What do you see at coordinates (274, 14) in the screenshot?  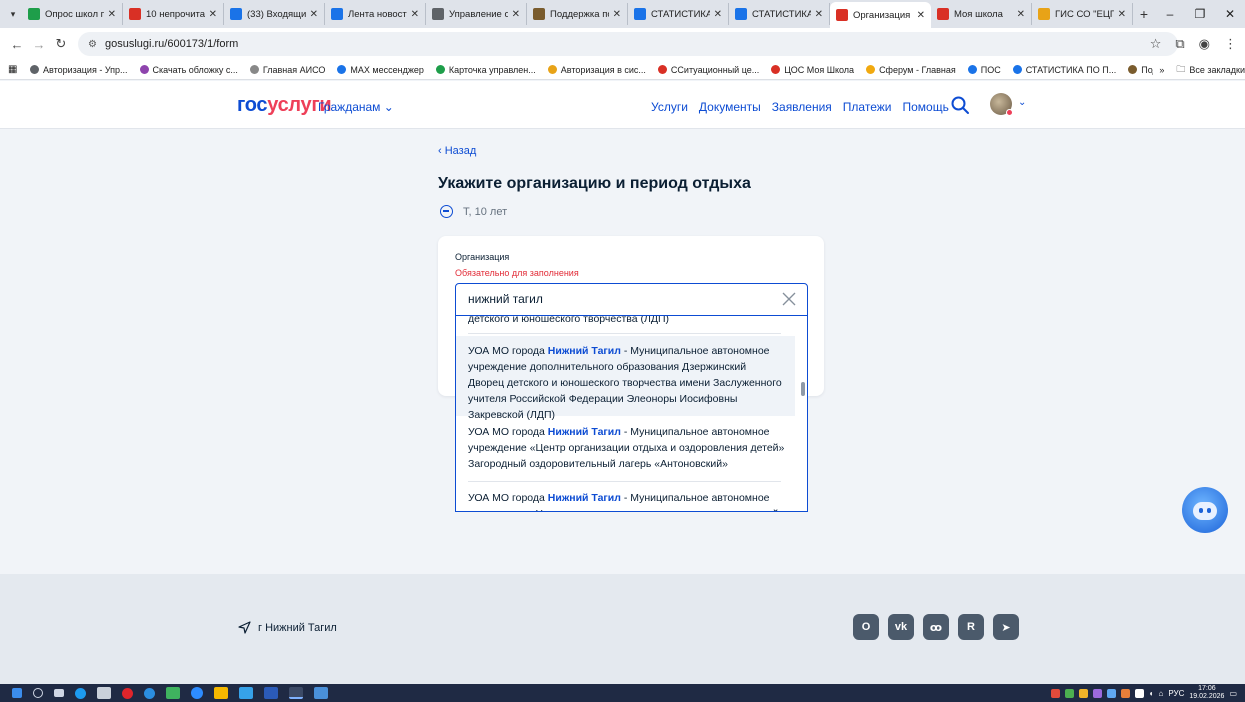 I see `browser-tab: (33) Входящие ✕` at bounding box center [274, 14].